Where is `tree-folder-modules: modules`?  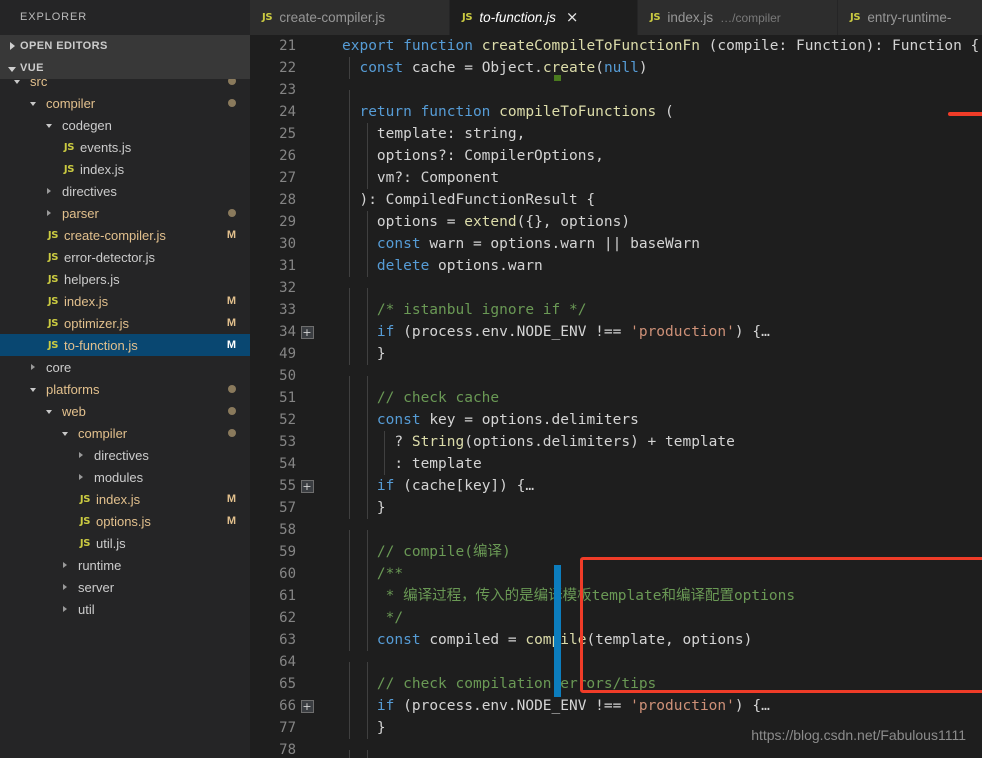
tree-folder-modules: modules is located at coordinates (125, 477).